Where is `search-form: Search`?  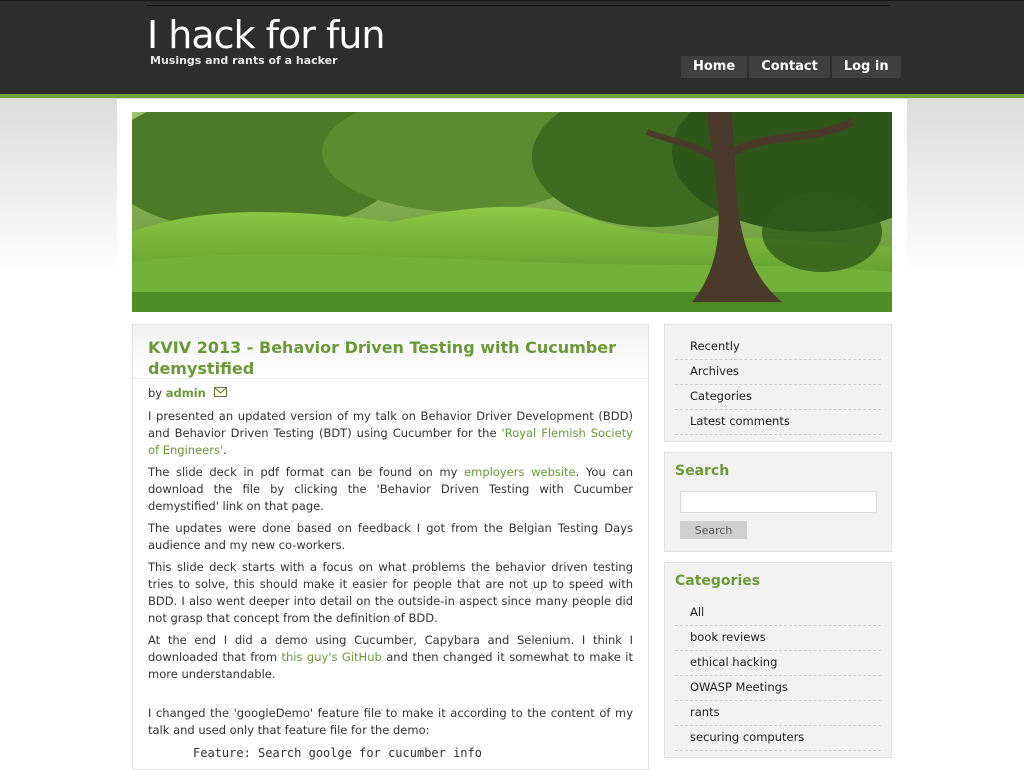
search-form: Search is located at coordinates (778, 518).